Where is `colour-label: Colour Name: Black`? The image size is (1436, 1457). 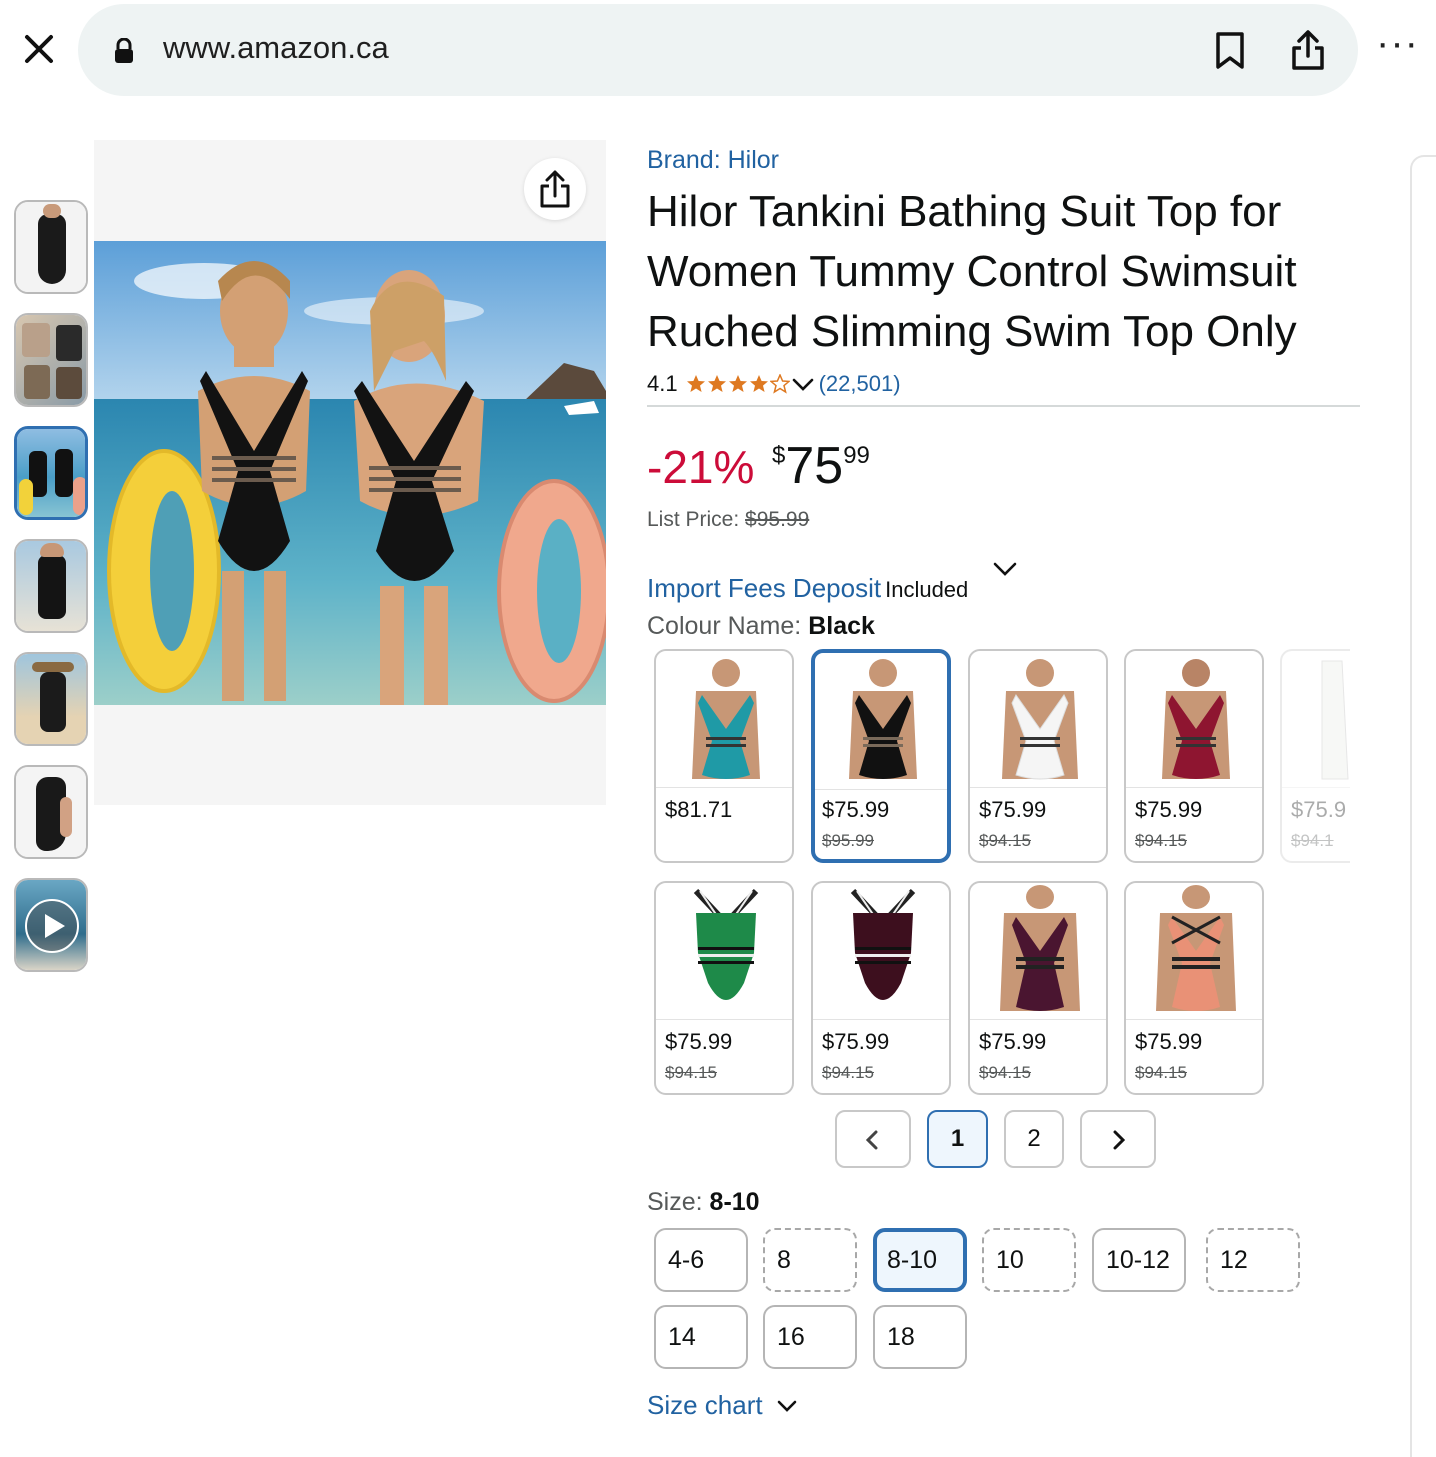
colour-label: Colour Name: Black is located at coordinates (761, 626).